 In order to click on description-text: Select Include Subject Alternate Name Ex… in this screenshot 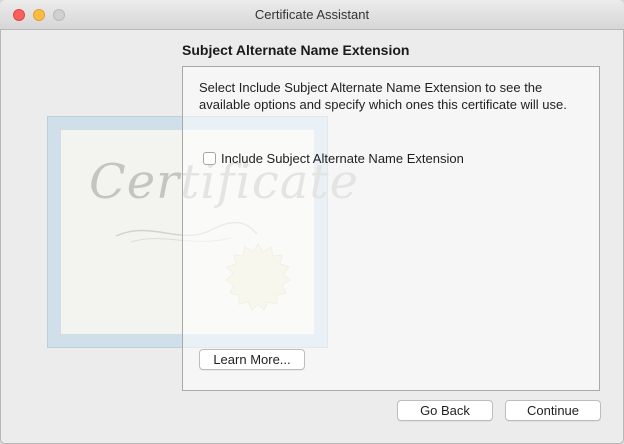, I will do `click(383, 96)`.